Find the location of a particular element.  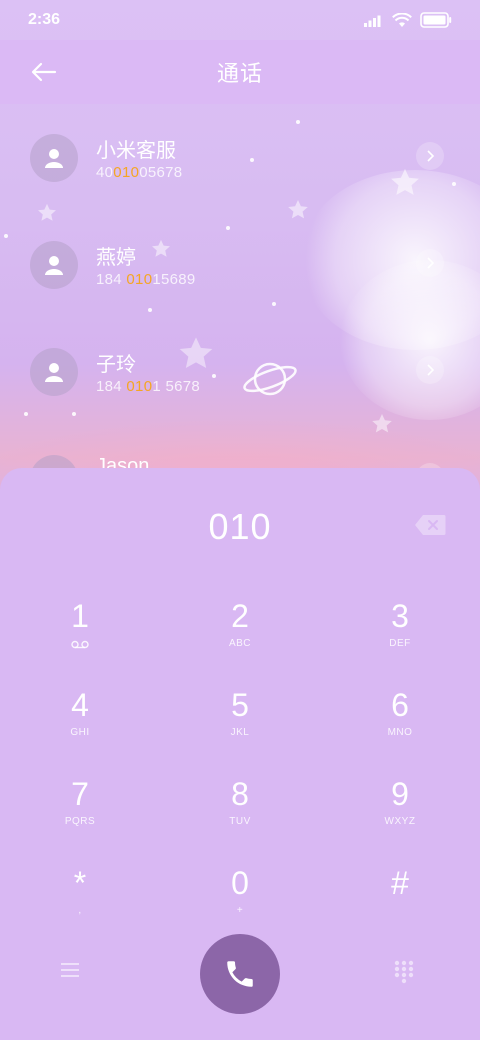

key-digit: 5 is located at coordinates (240, 705).